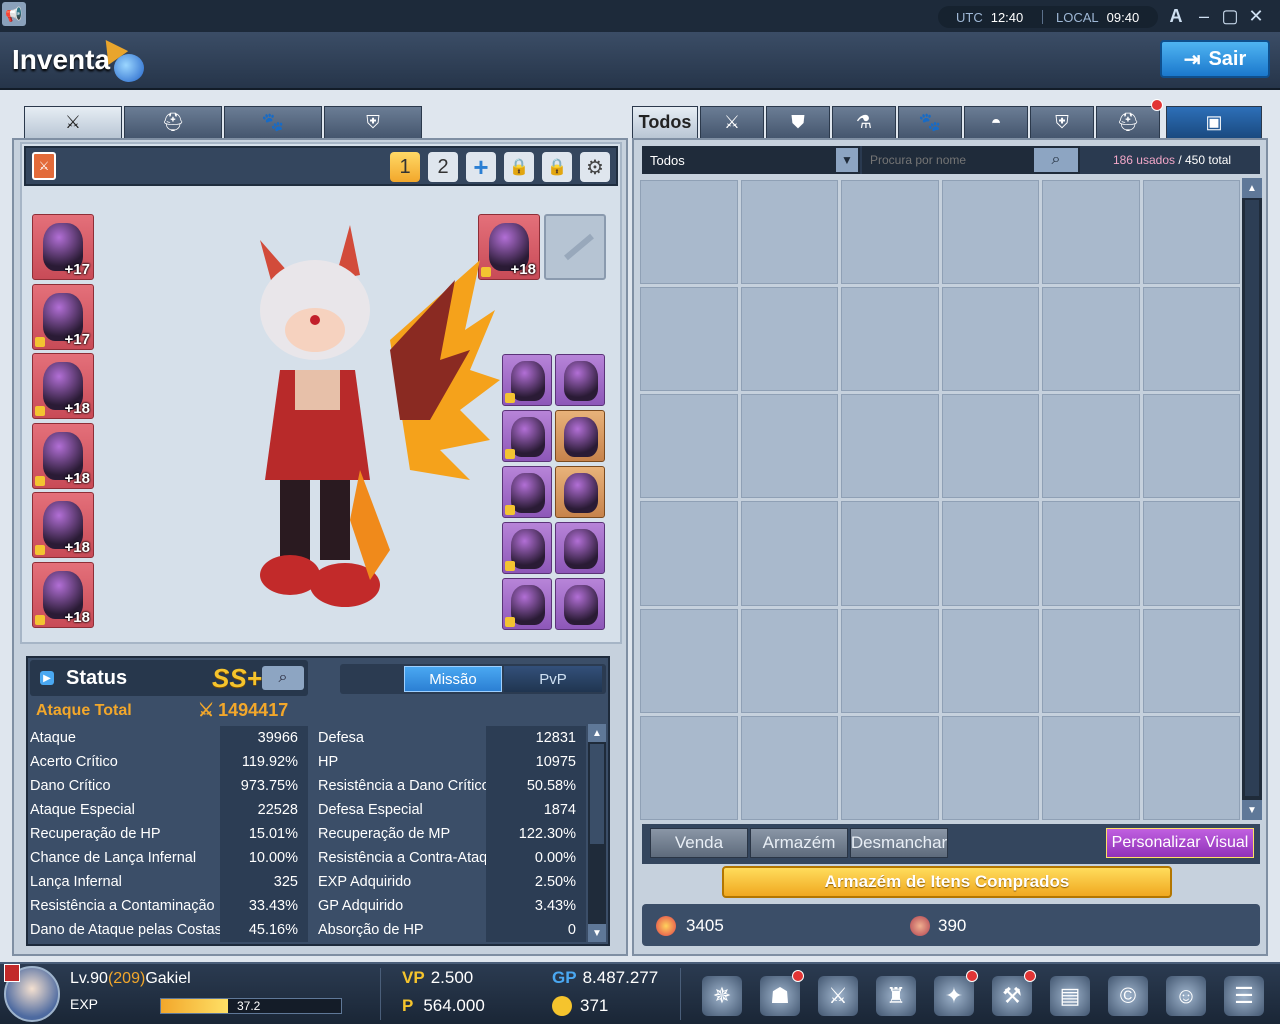 The height and width of the screenshot is (1024, 1280). What do you see at coordinates (1204, 16) in the screenshot?
I see `minimize-icon: ‒` at bounding box center [1204, 16].